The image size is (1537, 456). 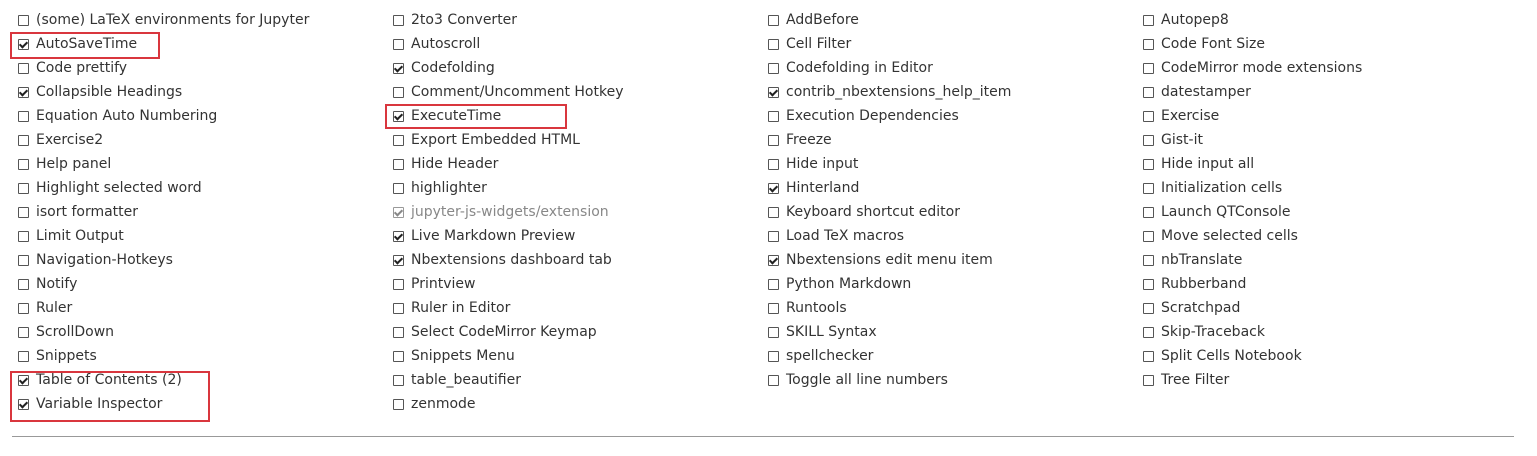 What do you see at coordinates (948, 140) in the screenshot?
I see `extension-item-freeze: Freeze` at bounding box center [948, 140].